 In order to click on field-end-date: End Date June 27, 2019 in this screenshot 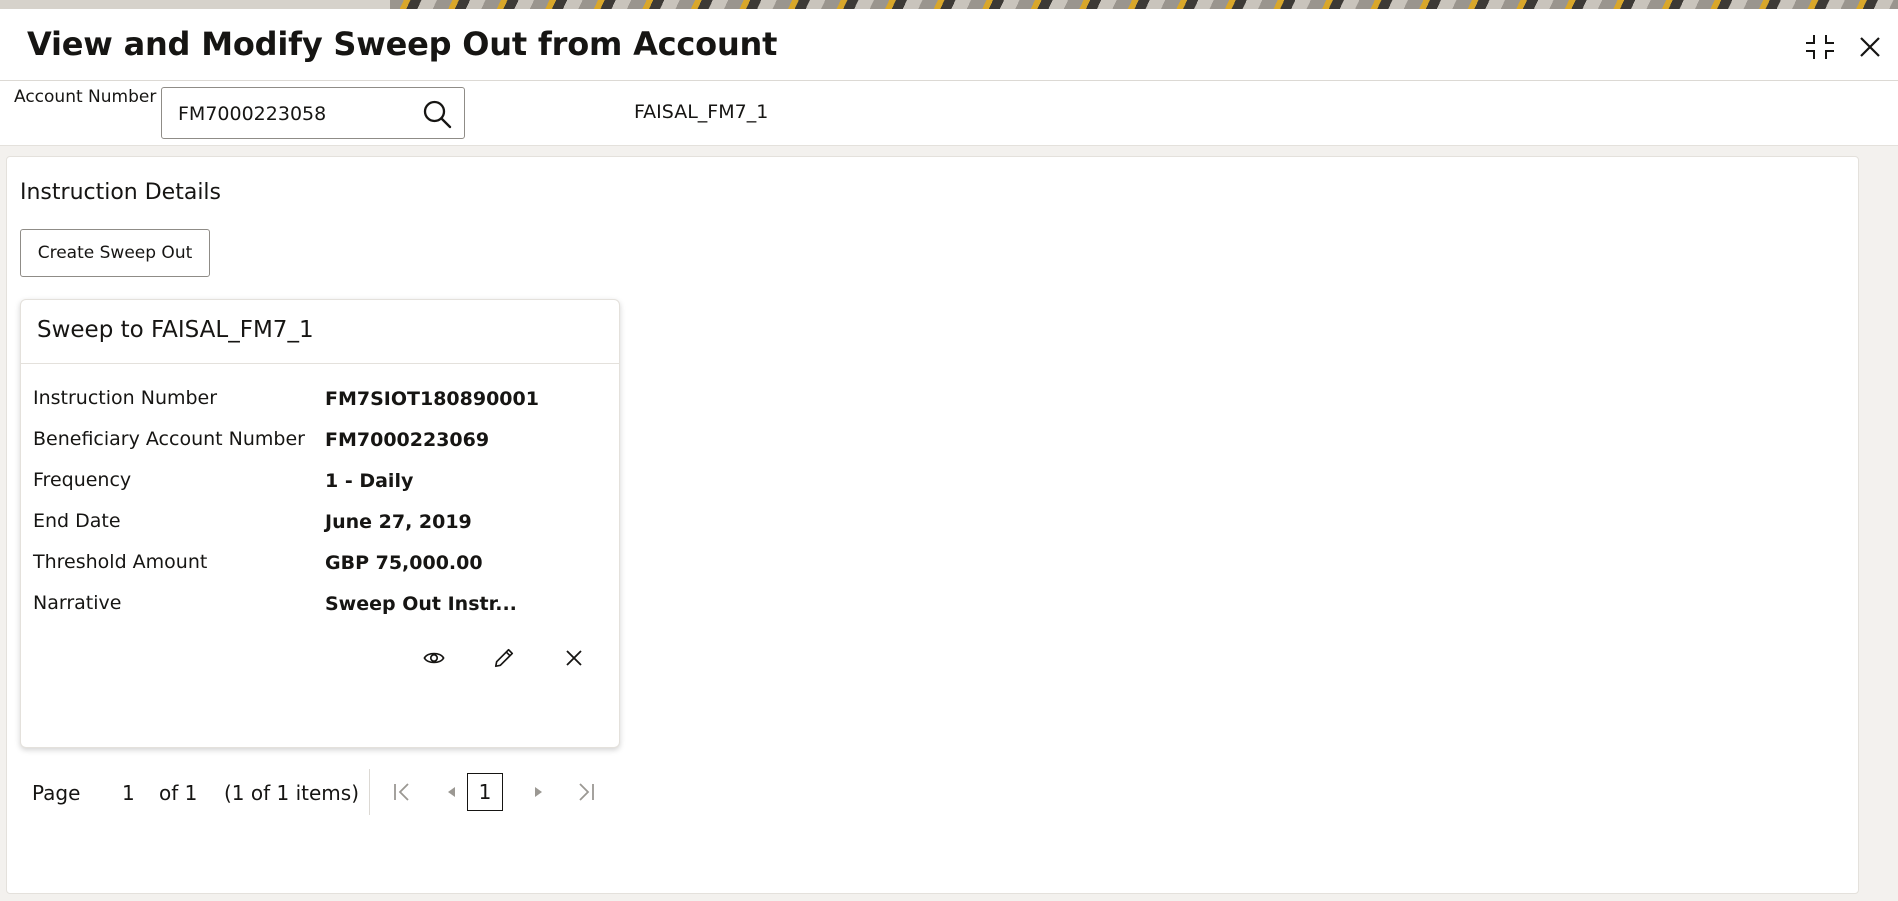, I will do `click(323, 525)`.